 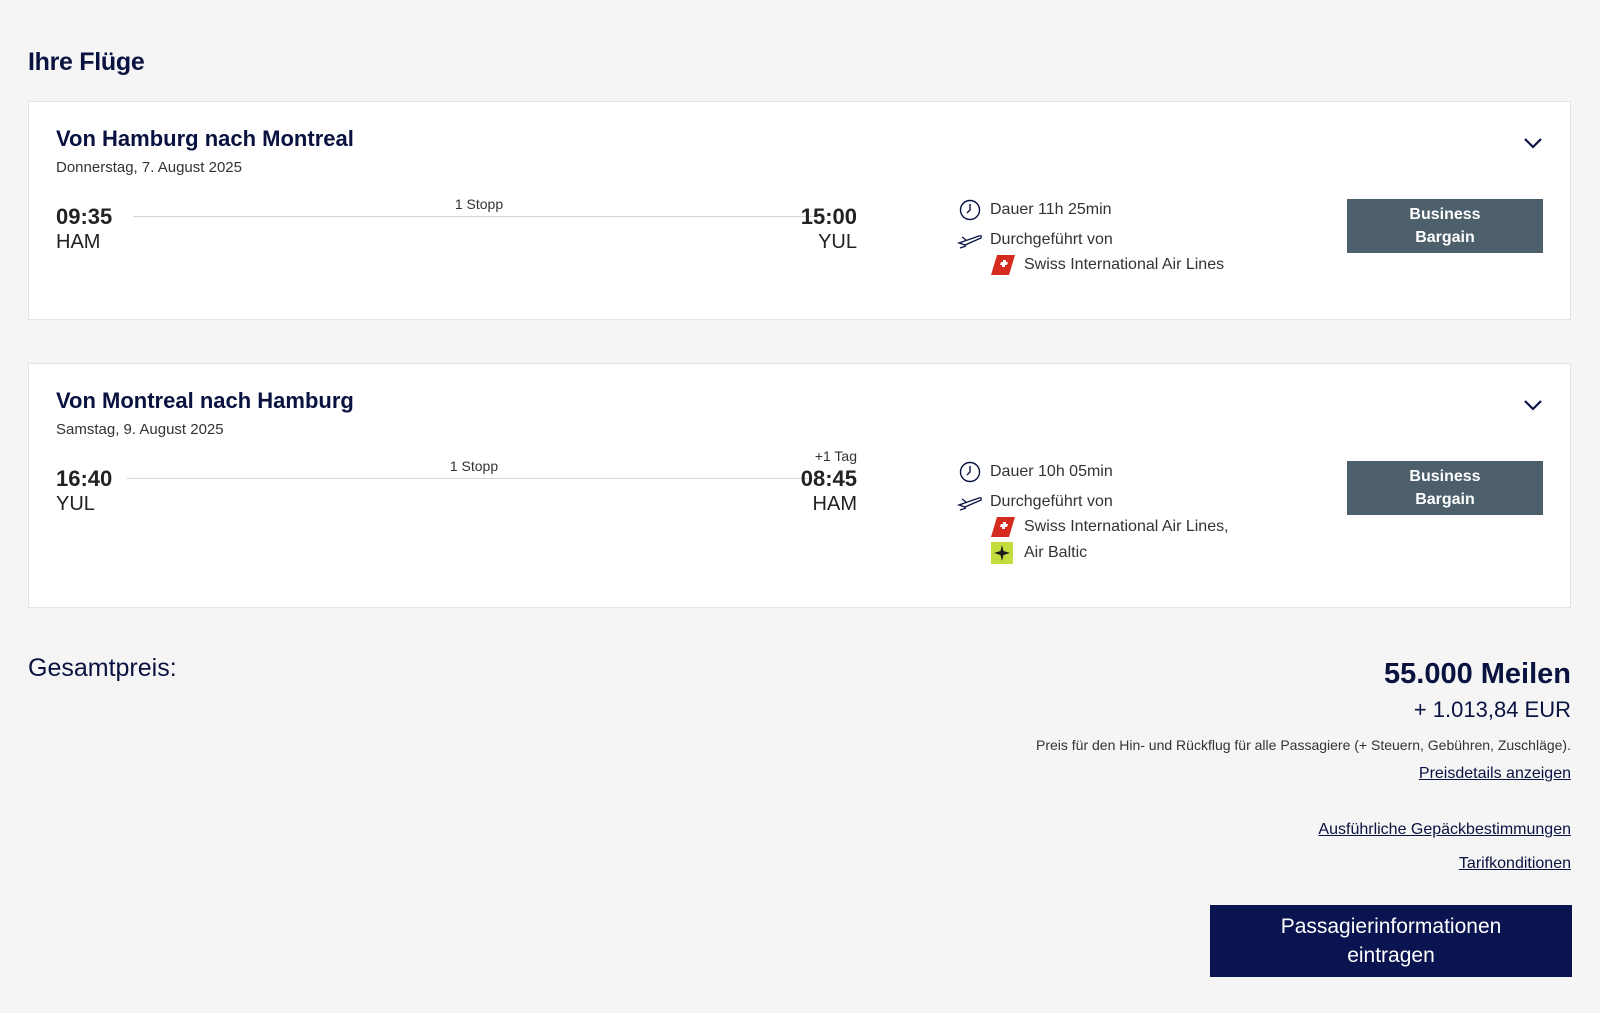 What do you see at coordinates (78, 242) in the screenshot?
I see `departure-airport-code: HAM` at bounding box center [78, 242].